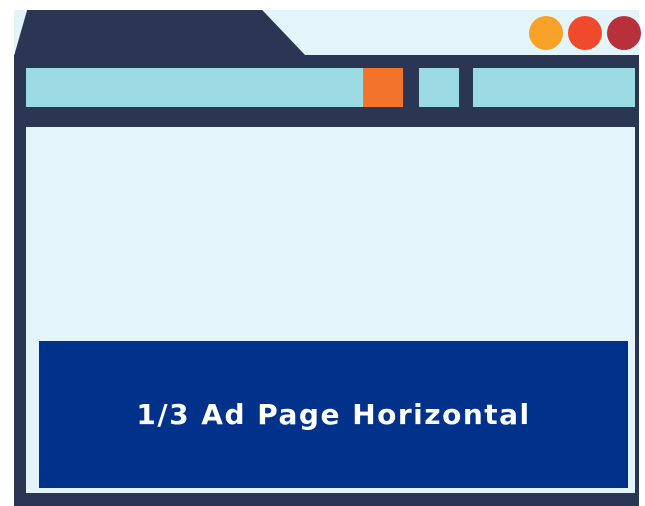  I want to click on browser-tab, so click(160, 33).